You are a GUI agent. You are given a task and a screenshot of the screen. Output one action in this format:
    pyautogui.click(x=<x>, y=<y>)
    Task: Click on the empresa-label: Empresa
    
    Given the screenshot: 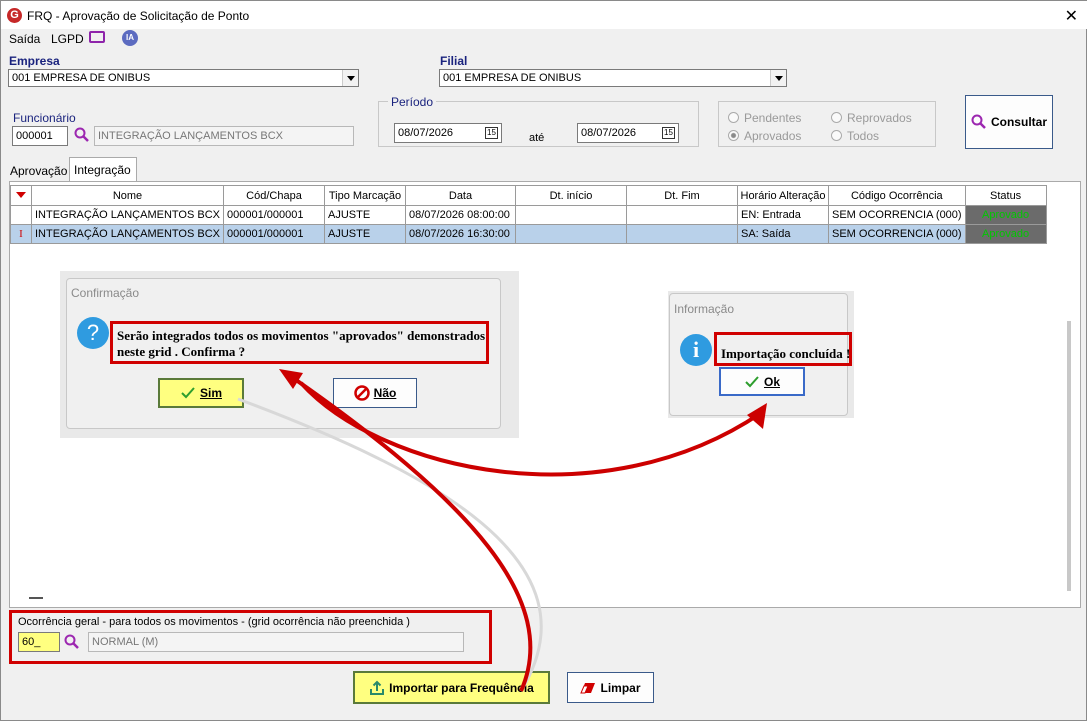 What is the action you would take?
    pyautogui.click(x=34, y=61)
    